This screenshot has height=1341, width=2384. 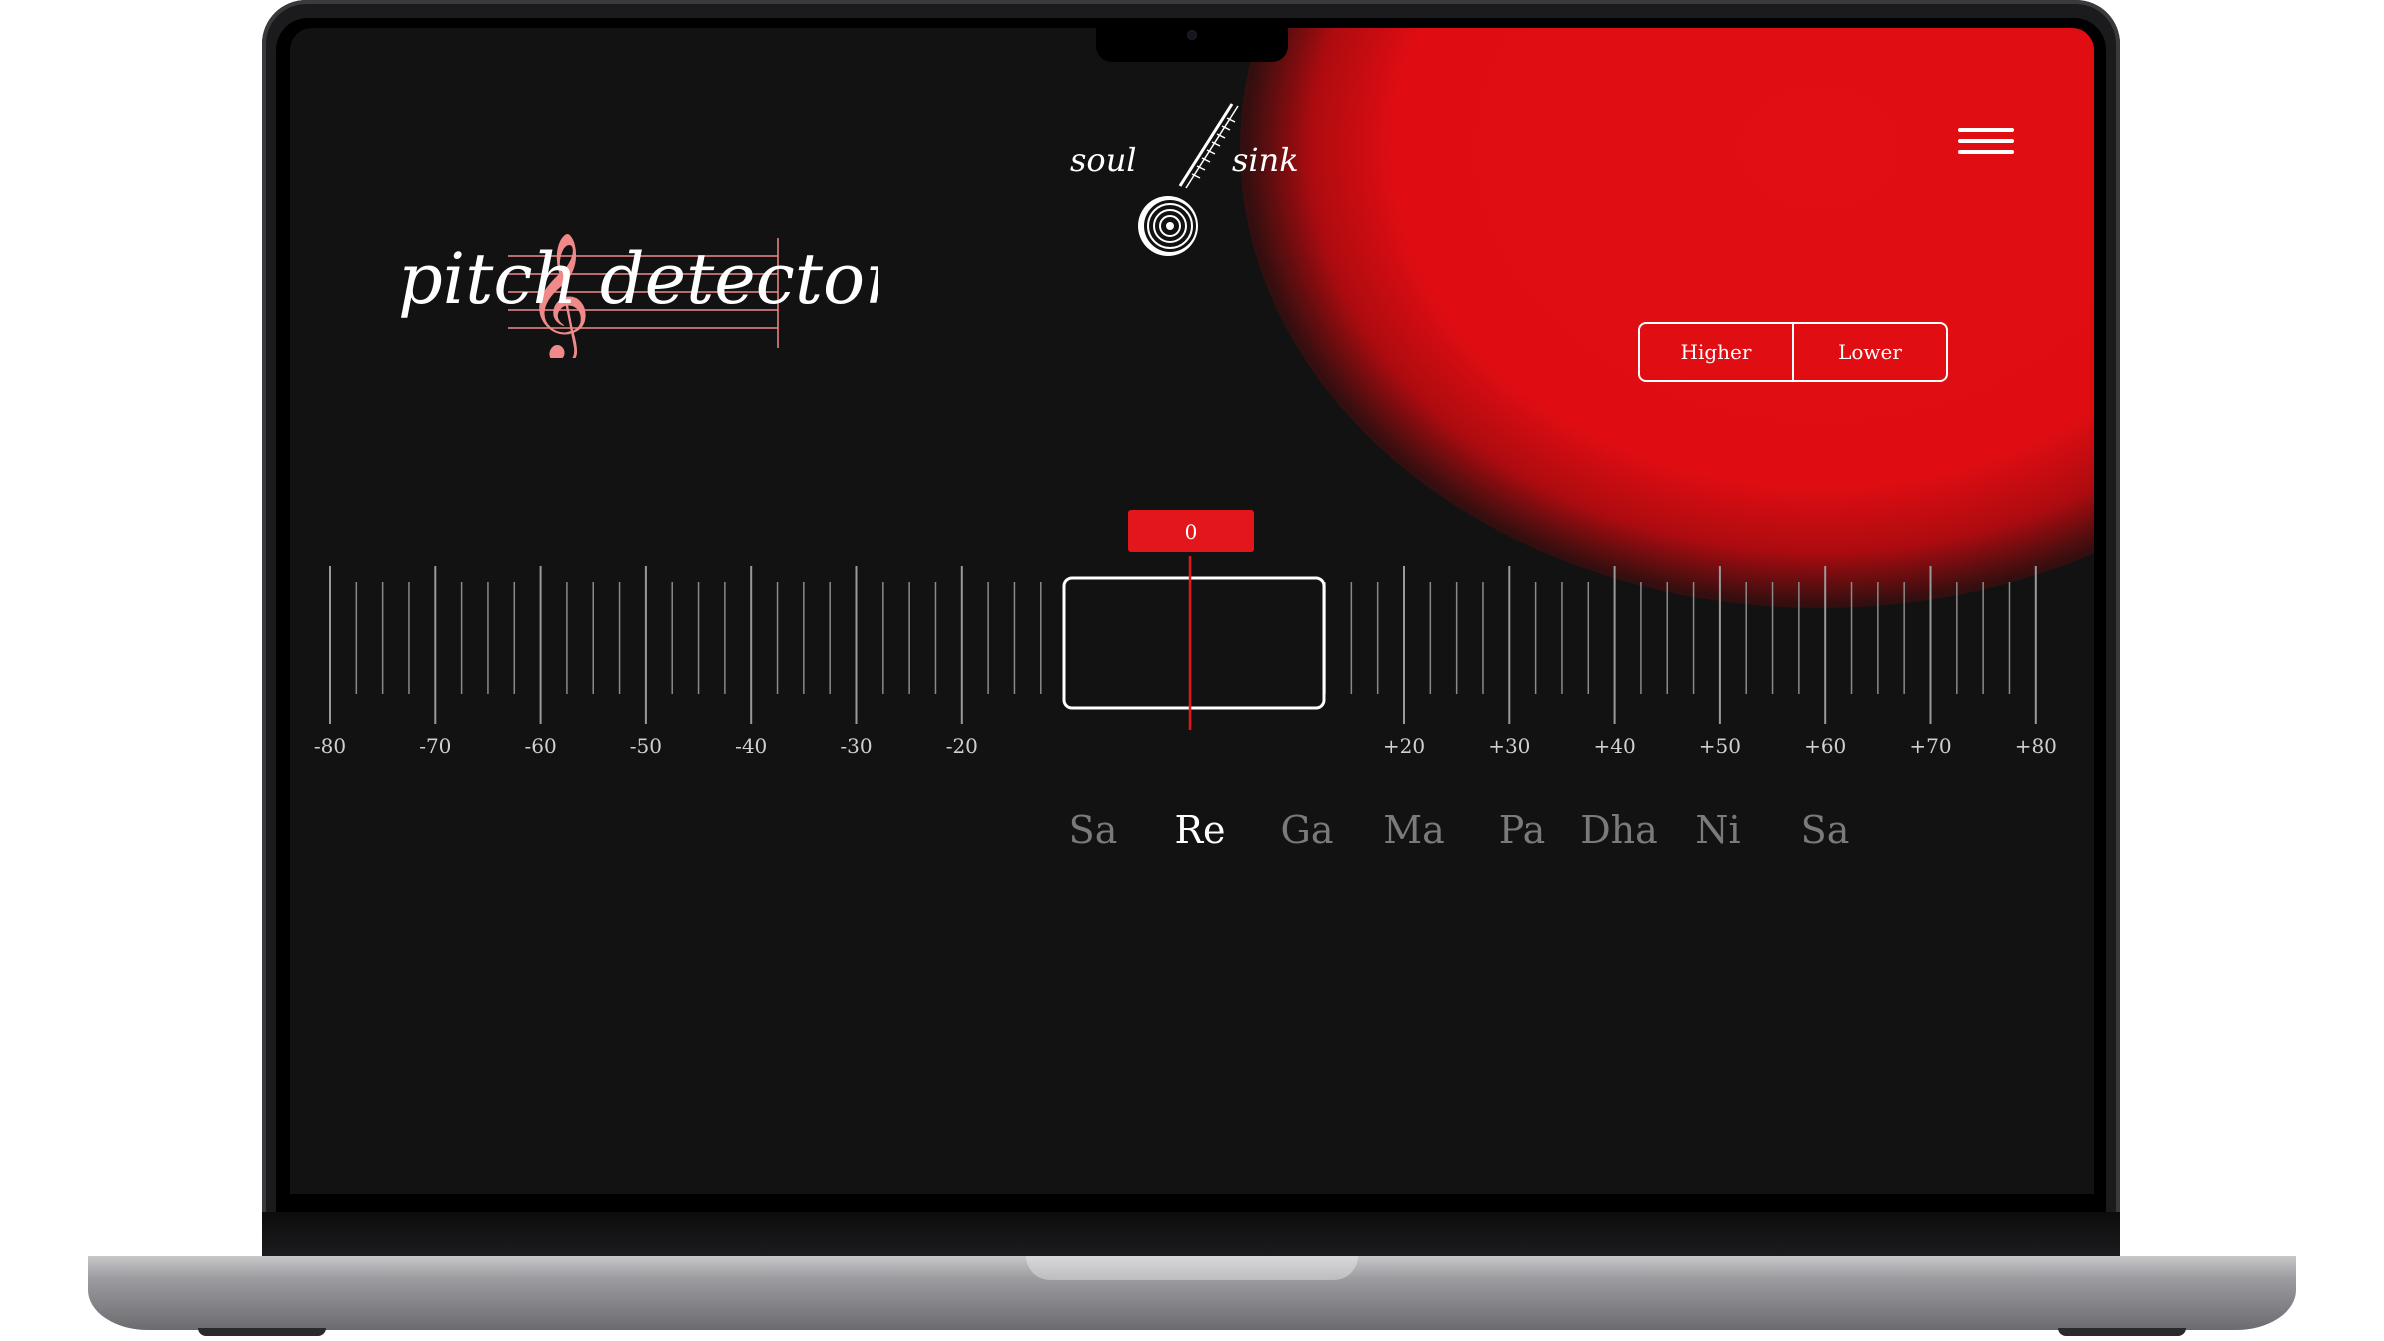 I want to click on scale-label: -50, so click(x=646, y=746).